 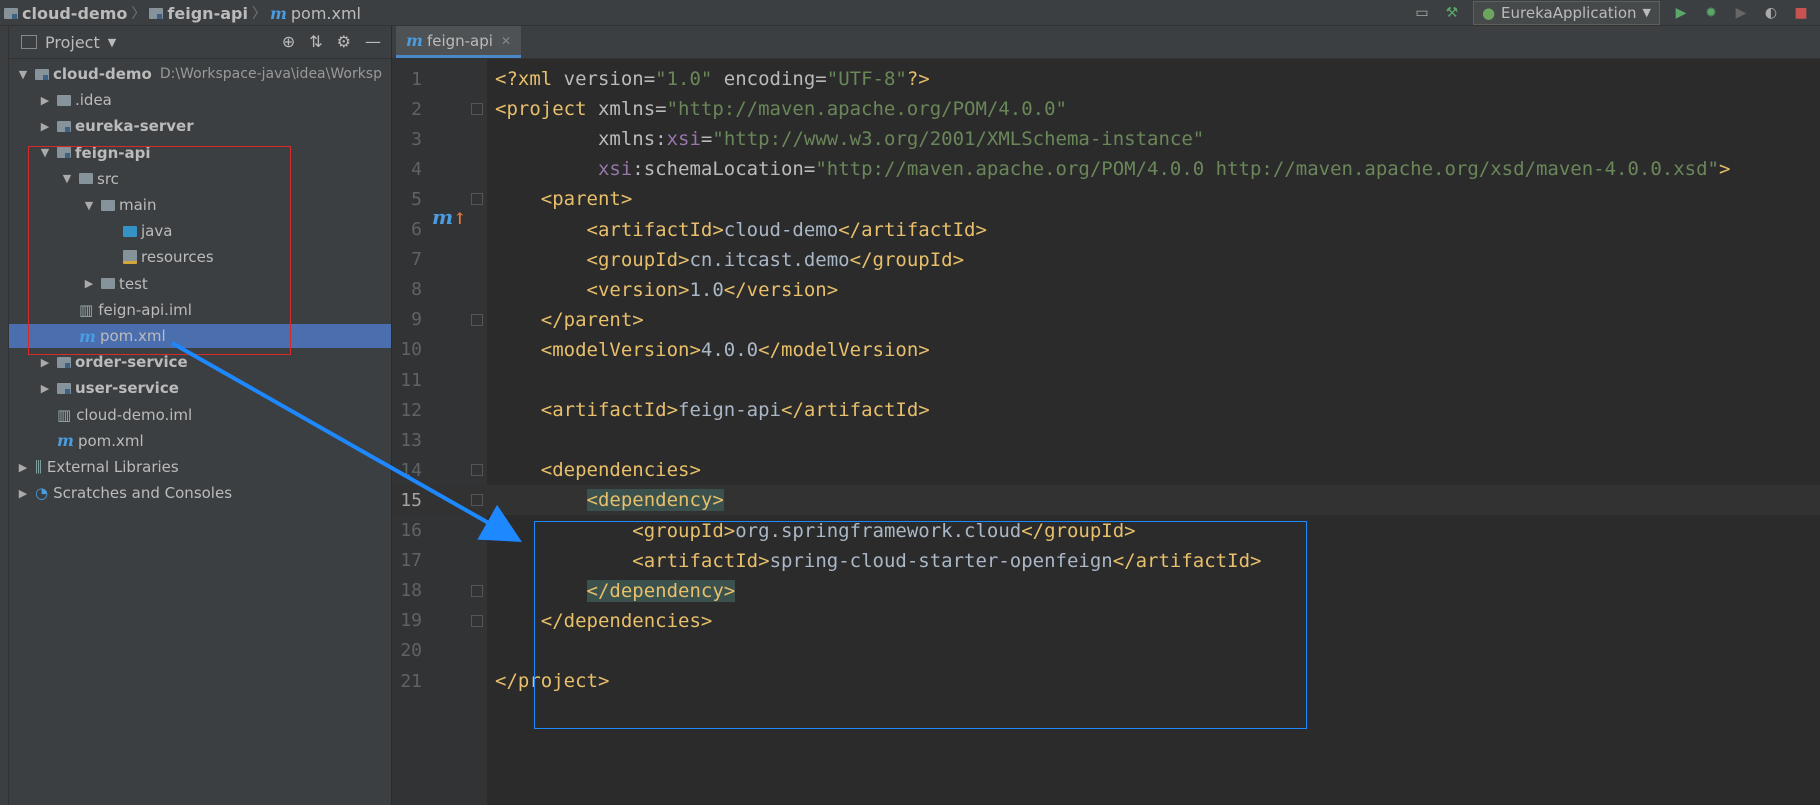 I want to click on run-coverage-icon: ▶, so click(x=1741, y=13).